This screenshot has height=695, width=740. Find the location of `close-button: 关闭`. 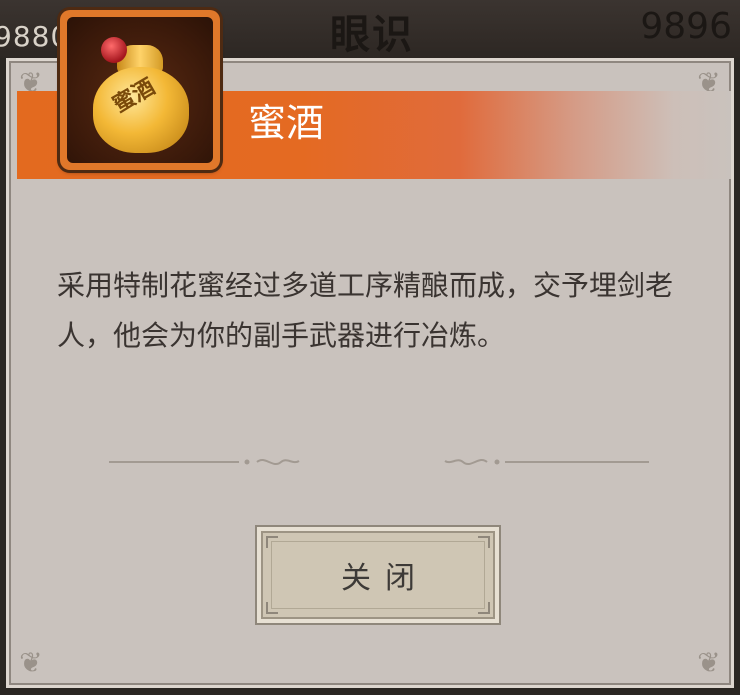

close-button: 关闭 is located at coordinates (378, 575).